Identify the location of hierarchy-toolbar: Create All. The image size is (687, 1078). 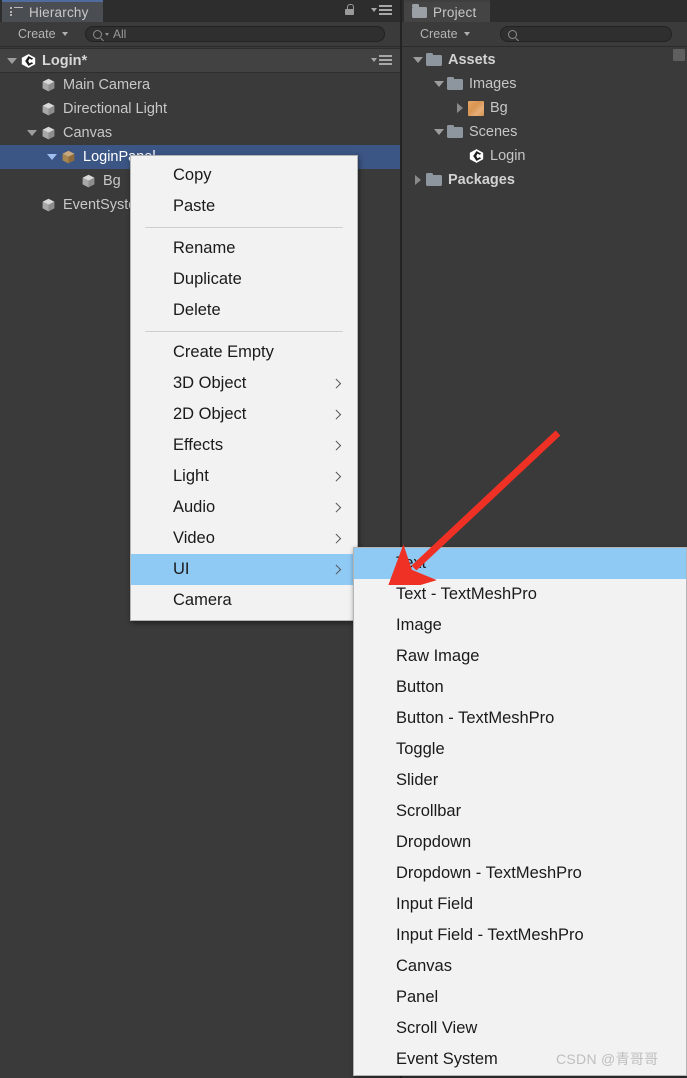
(200, 34).